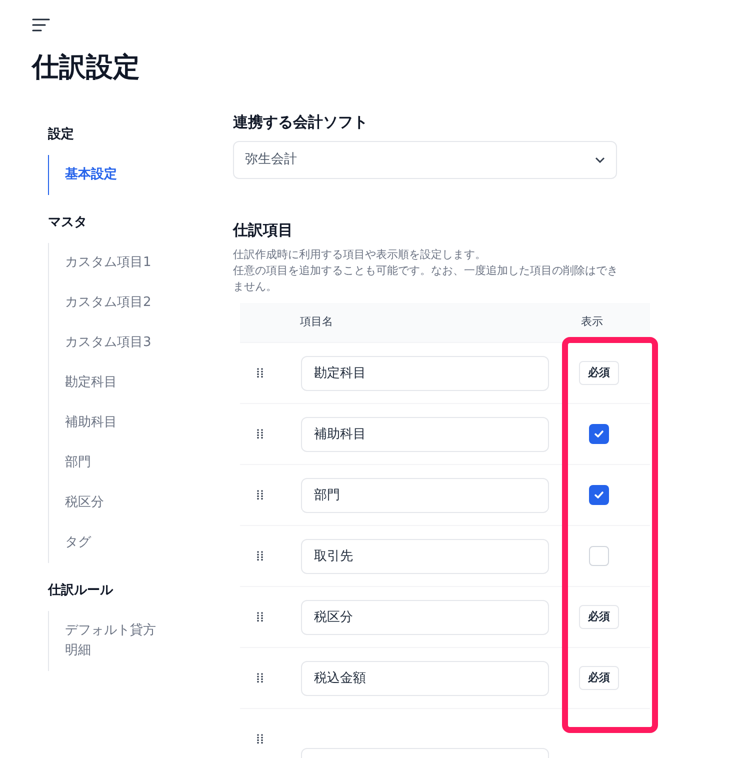 Image resolution: width=736 pixels, height=758 pixels. What do you see at coordinates (425, 279) in the screenshot?
I see `section-description: 任意の項目を追加することも可能です。なお、一度追加した項目の削除はできません。` at bounding box center [425, 279].